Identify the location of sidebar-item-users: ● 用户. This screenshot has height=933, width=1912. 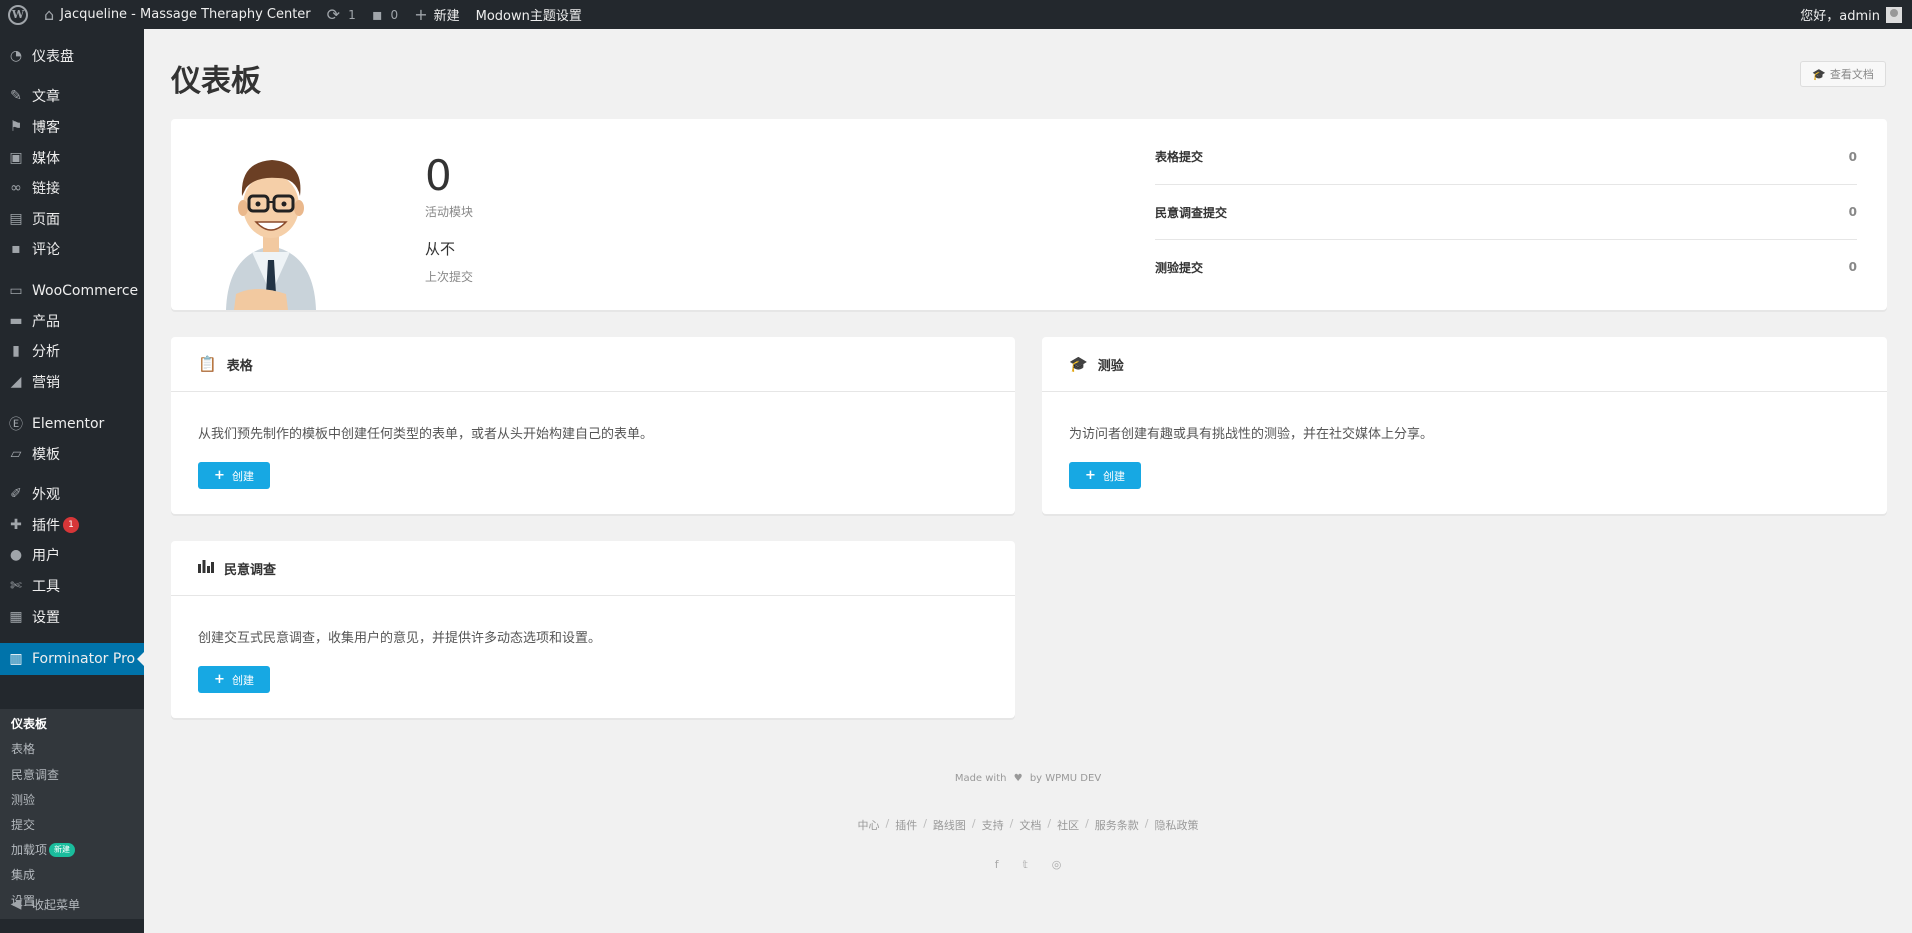
(72, 555).